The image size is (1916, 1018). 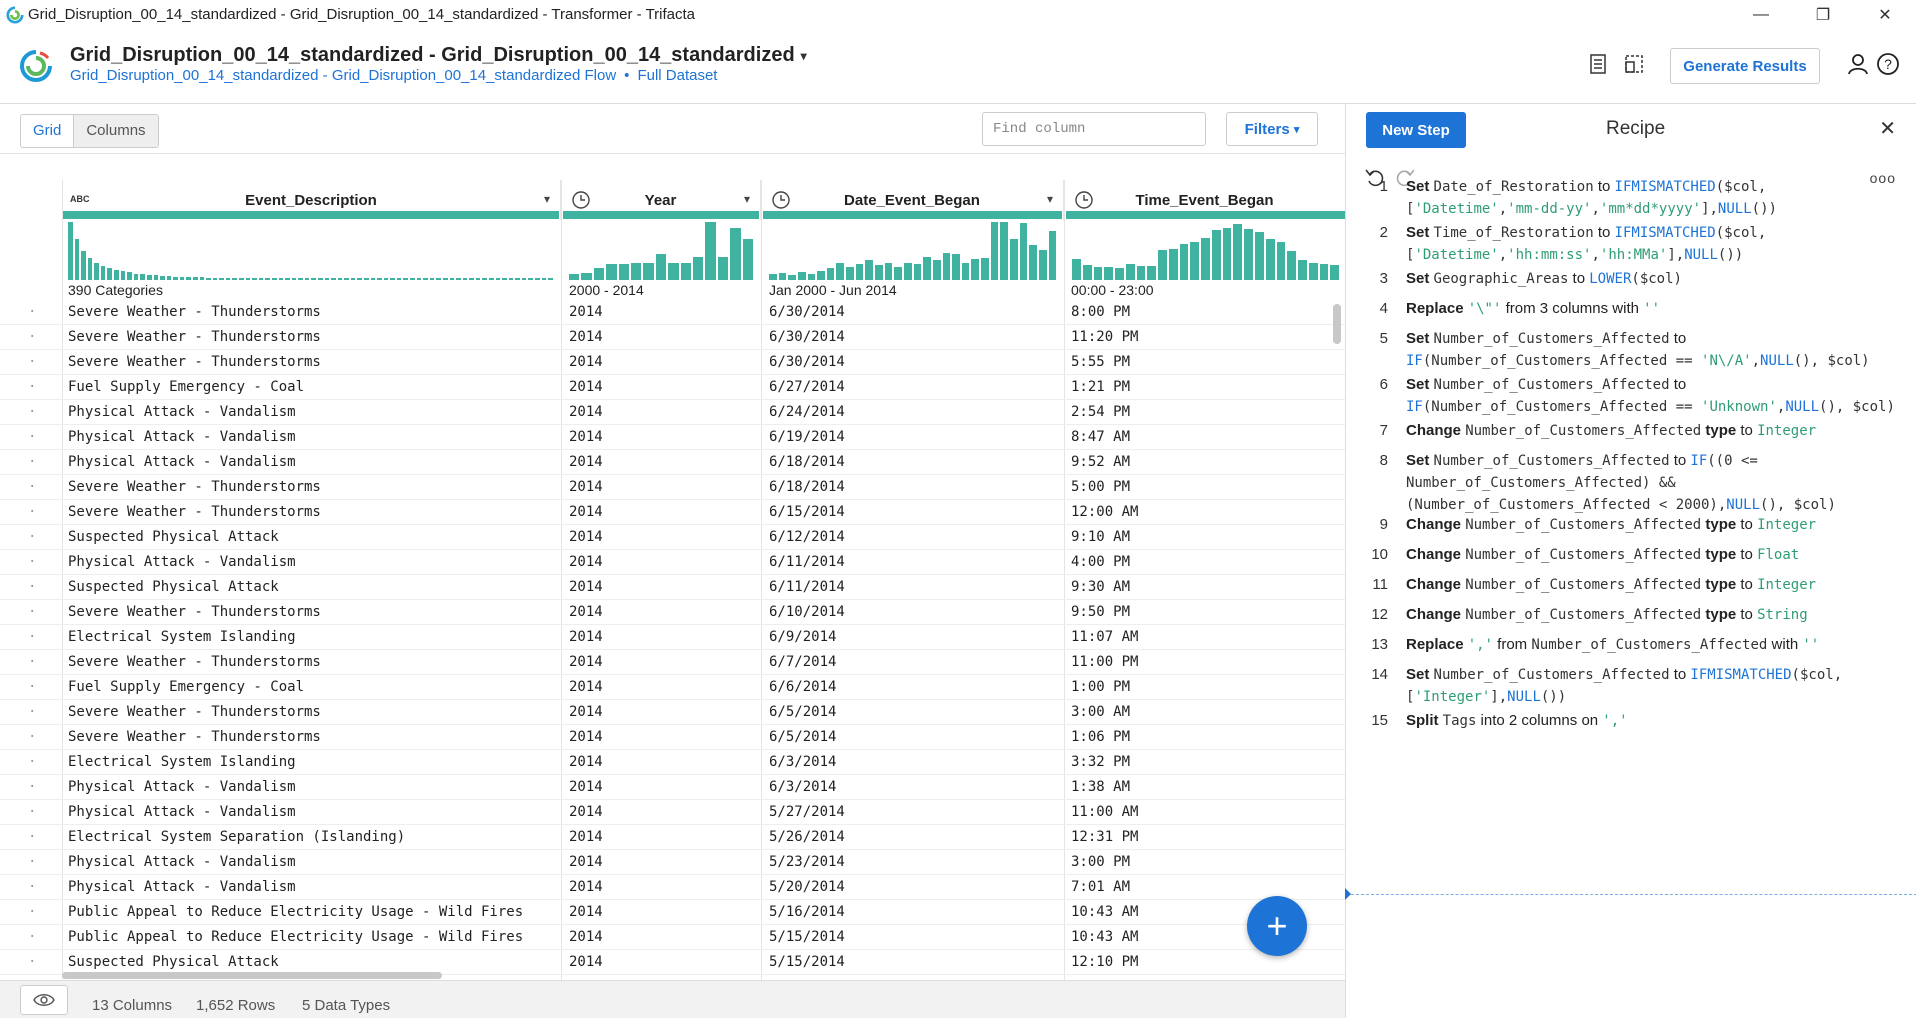 What do you see at coordinates (1100, 387) in the screenshot?
I see `cell-time-event-began: 1:21 PM` at bounding box center [1100, 387].